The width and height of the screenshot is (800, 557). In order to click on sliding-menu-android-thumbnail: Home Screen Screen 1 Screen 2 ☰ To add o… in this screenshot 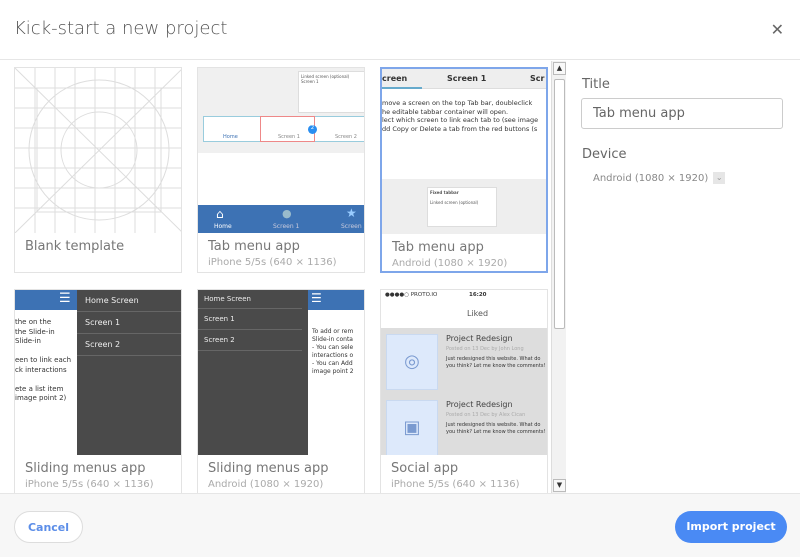, I will do `click(281, 372)`.